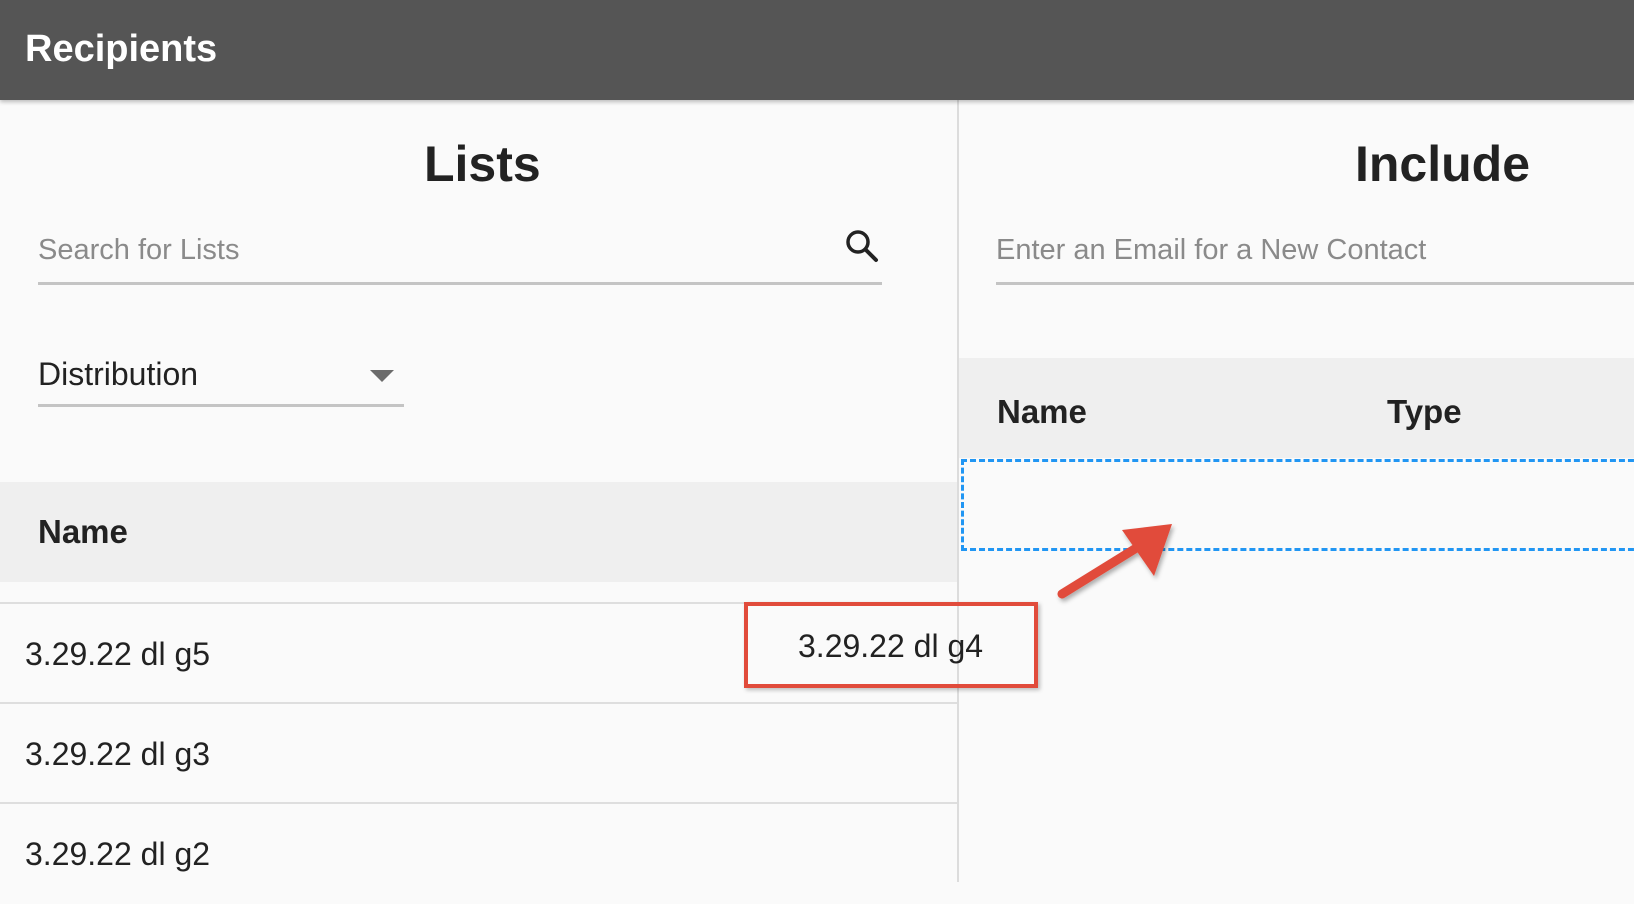 Image resolution: width=1634 pixels, height=904 pixels. Describe the element at coordinates (1296, 408) in the screenshot. I see `include-table-header: Name Type` at that location.